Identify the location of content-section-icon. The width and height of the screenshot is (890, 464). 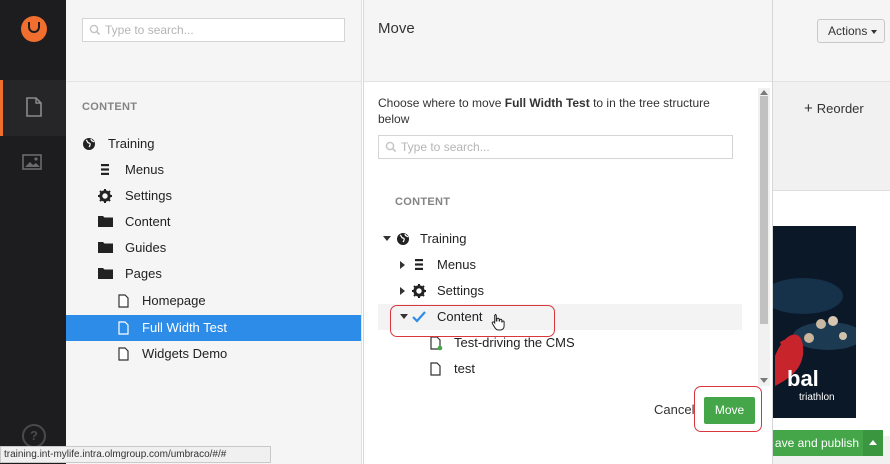
(33, 108).